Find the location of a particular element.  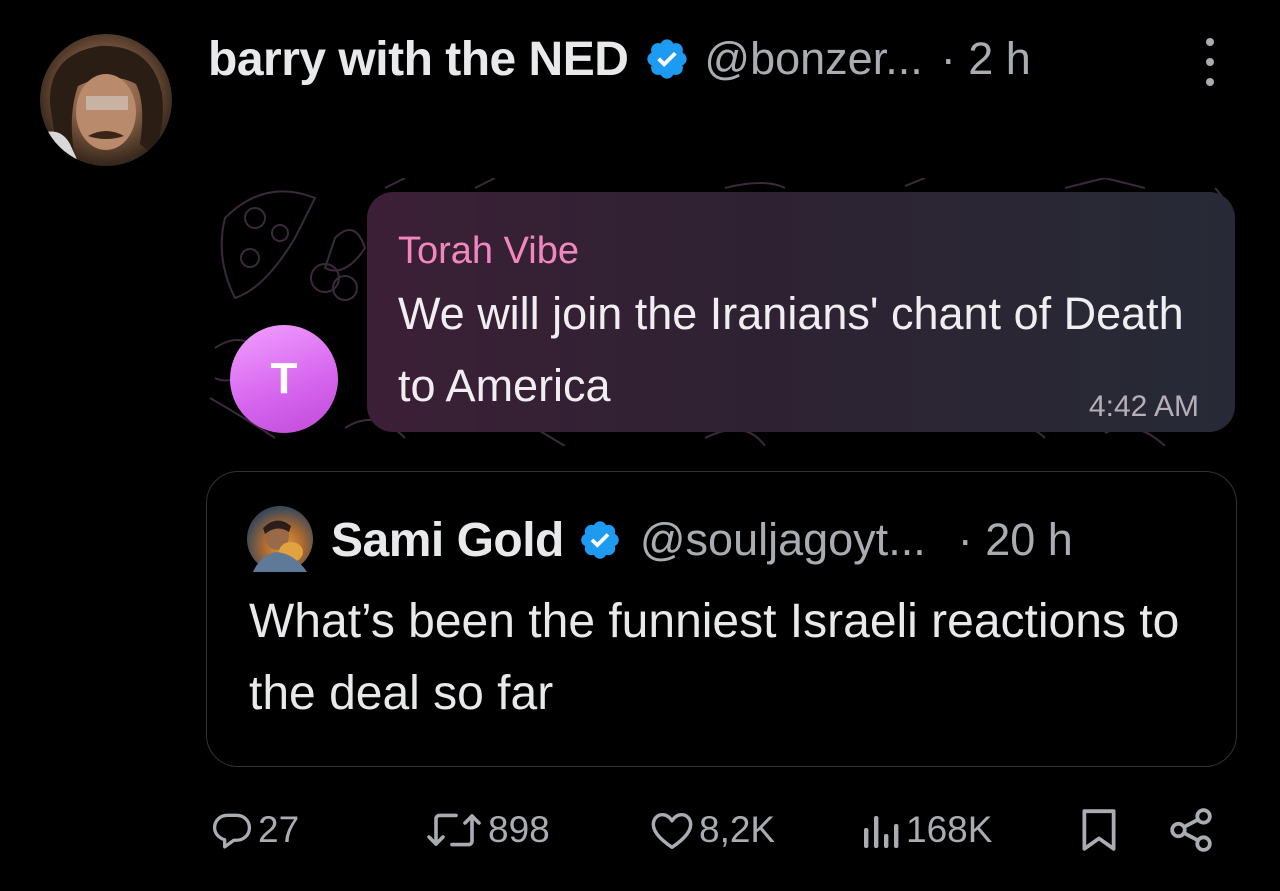

author-avatar is located at coordinates (106, 100).